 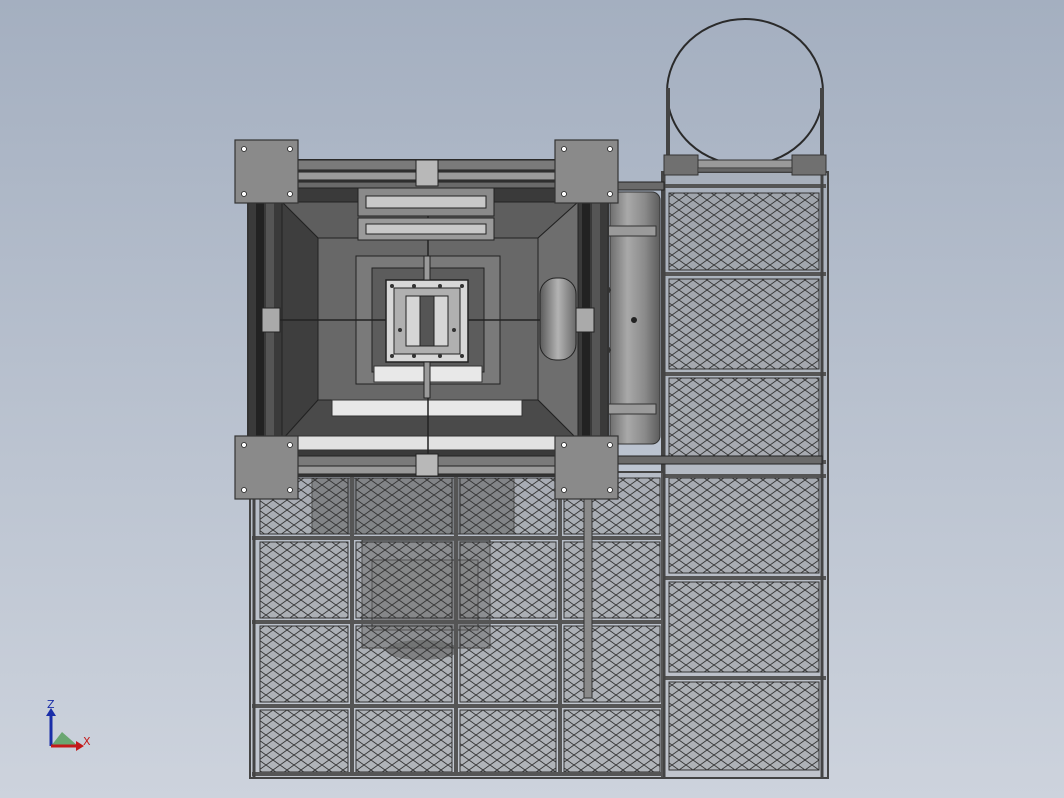 I want to click on side-tank, so click(x=632, y=318).